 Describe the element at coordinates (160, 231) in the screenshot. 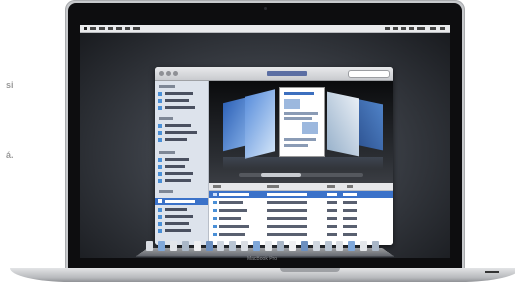

I see `smart-folder-icon` at that location.